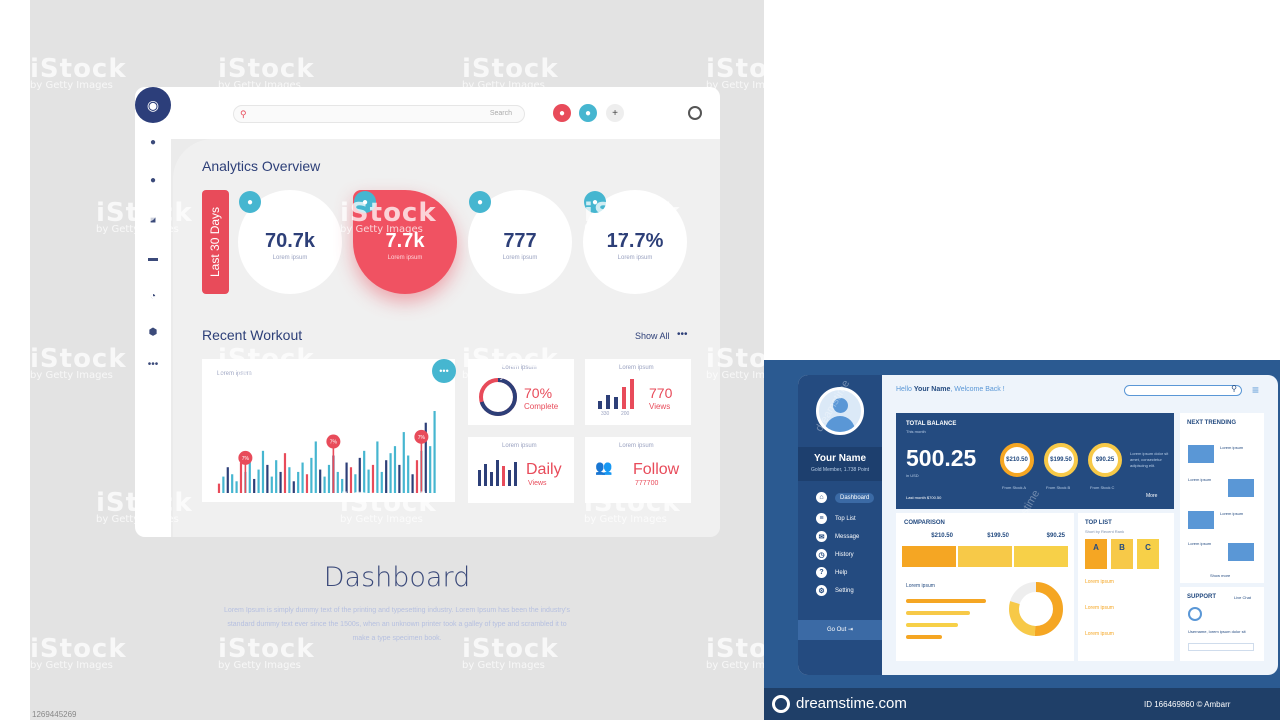  Describe the element at coordinates (1221, 647) in the screenshot. I see `support-input` at that location.